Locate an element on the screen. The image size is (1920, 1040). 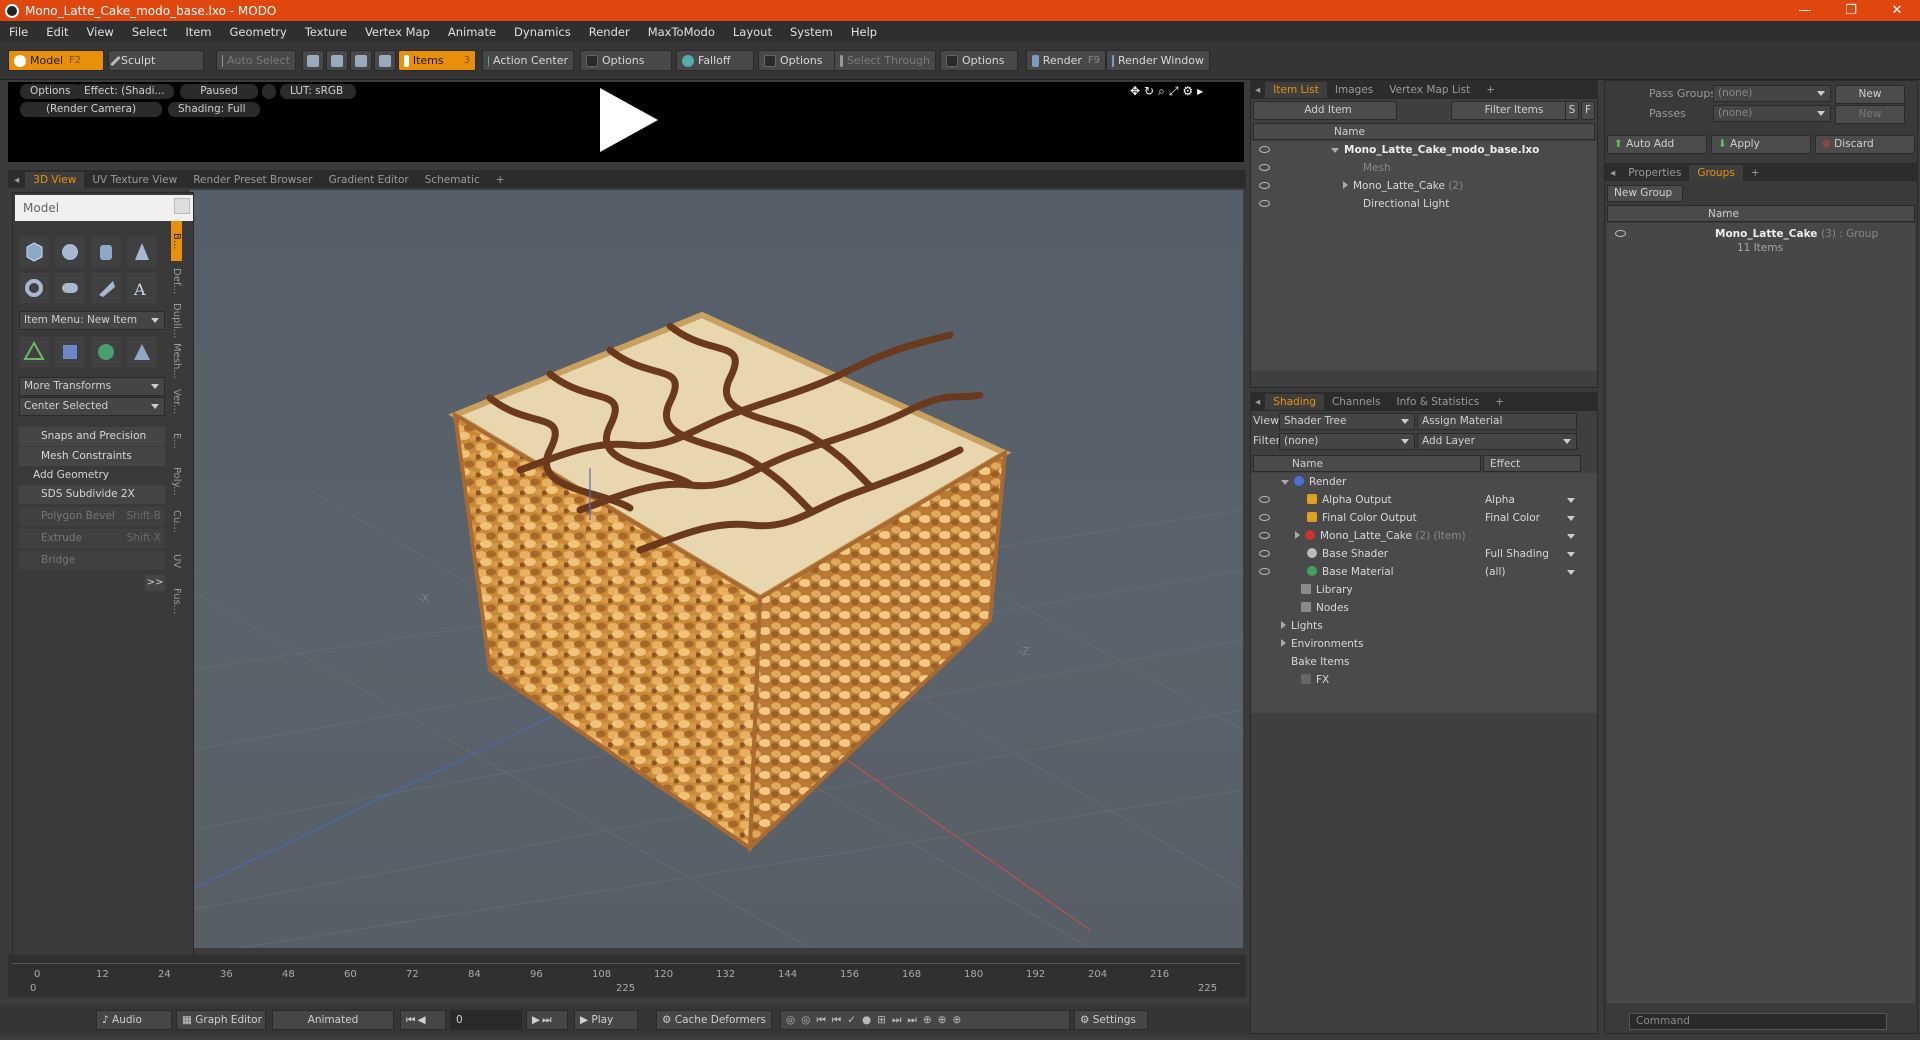
tab-groups: Groups is located at coordinates (1716, 173).